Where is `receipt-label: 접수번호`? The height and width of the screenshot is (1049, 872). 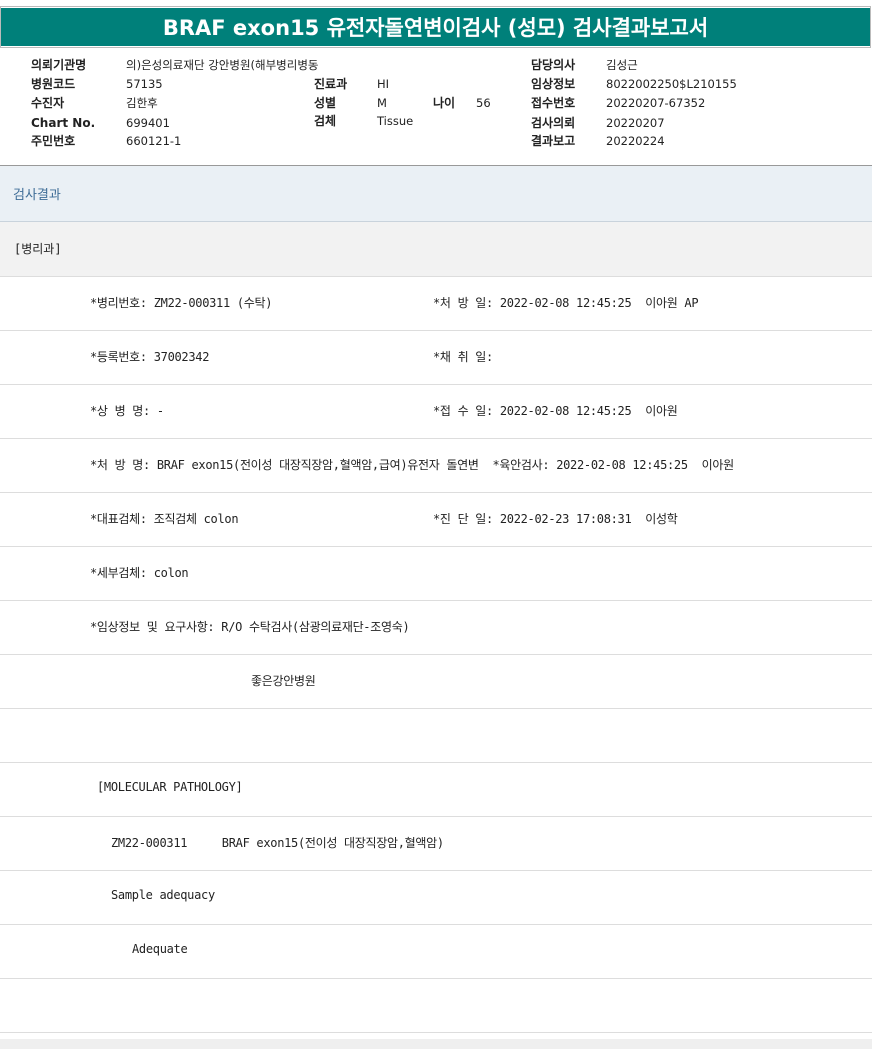 receipt-label: 접수번호 is located at coordinates (553, 103).